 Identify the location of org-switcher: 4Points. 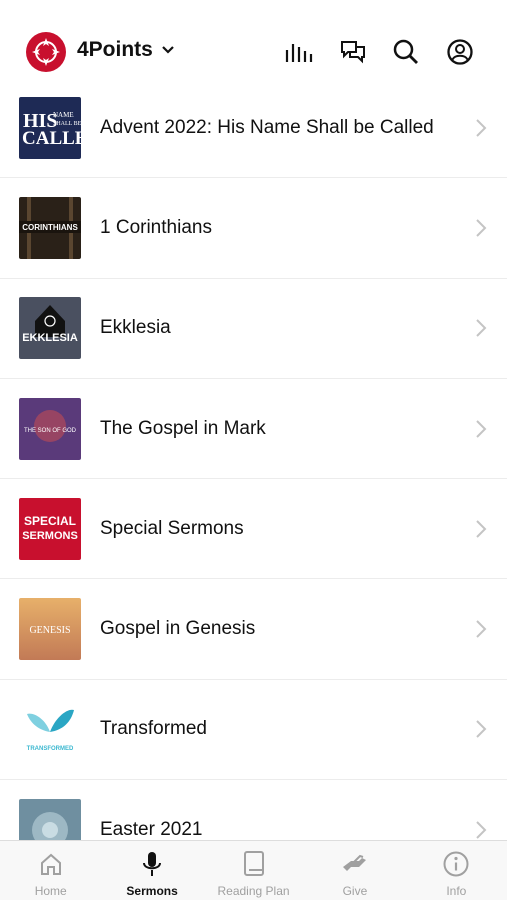
(126, 50).